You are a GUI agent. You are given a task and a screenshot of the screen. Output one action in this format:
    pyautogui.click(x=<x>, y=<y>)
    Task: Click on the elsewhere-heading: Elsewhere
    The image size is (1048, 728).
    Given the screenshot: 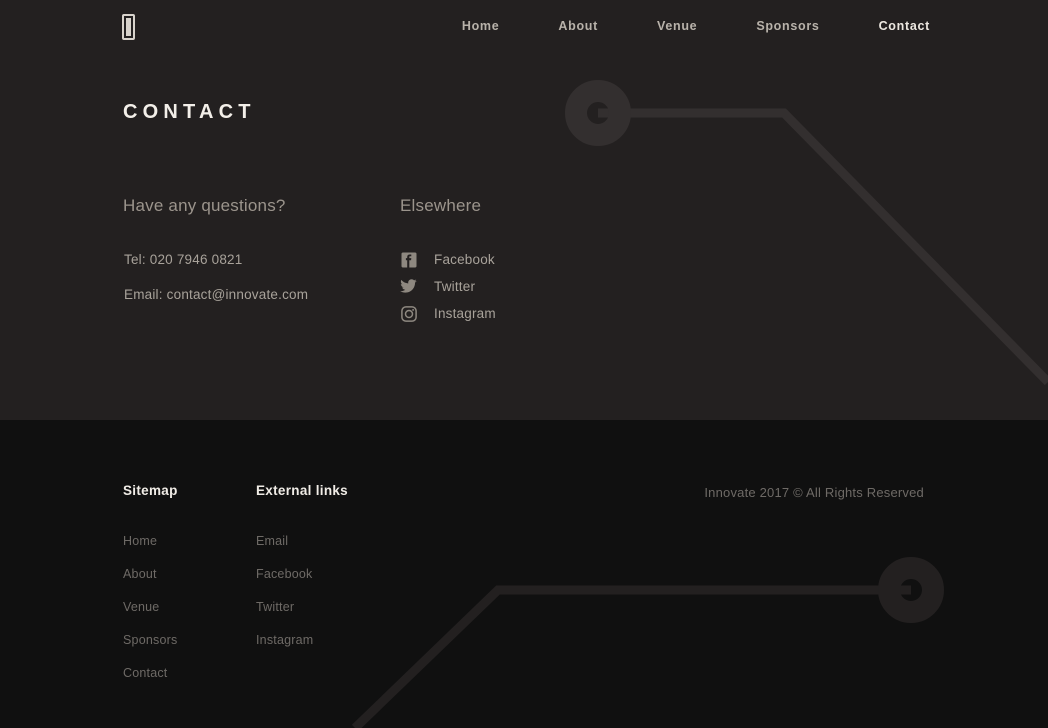 What is the action you would take?
    pyautogui.click(x=441, y=205)
    